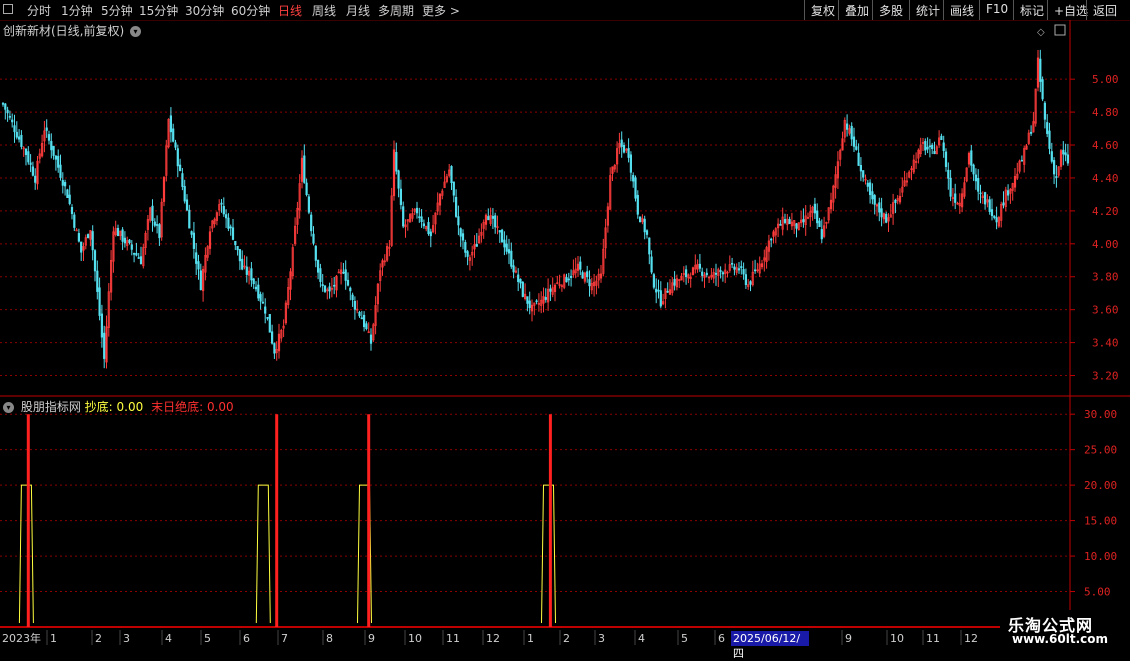 This screenshot has width=1130, height=661. Describe the element at coordinates (8, 407) in the screenshot. I see `chevron-down-icon: ▾` at that location.